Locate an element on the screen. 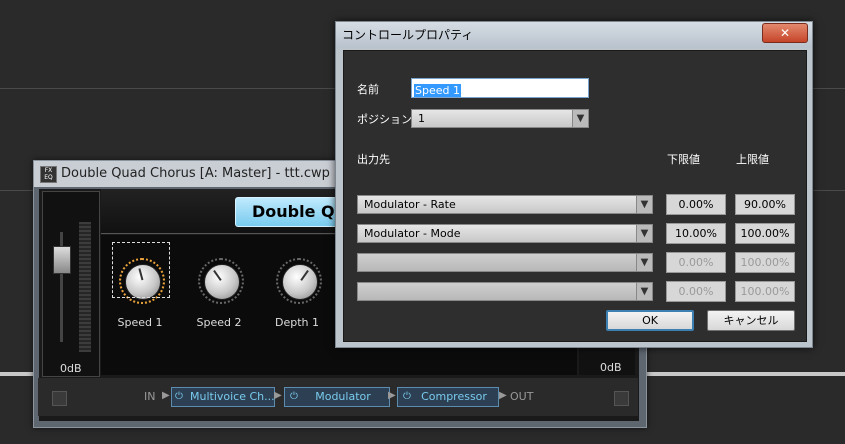 This screenshot has width=845, height=444. close-button: ✕ is located at coordinates (785, 33).